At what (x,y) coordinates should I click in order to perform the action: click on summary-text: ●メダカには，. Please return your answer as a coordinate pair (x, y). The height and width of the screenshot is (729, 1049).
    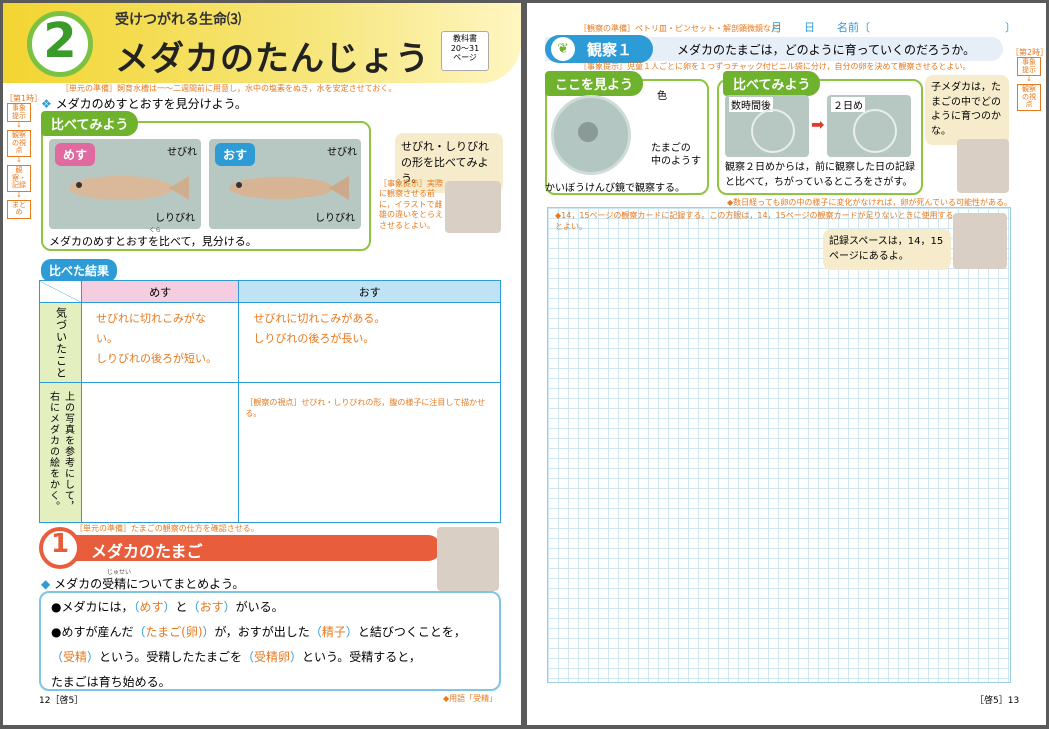
    Looking at the image, I should click on (92, 607).